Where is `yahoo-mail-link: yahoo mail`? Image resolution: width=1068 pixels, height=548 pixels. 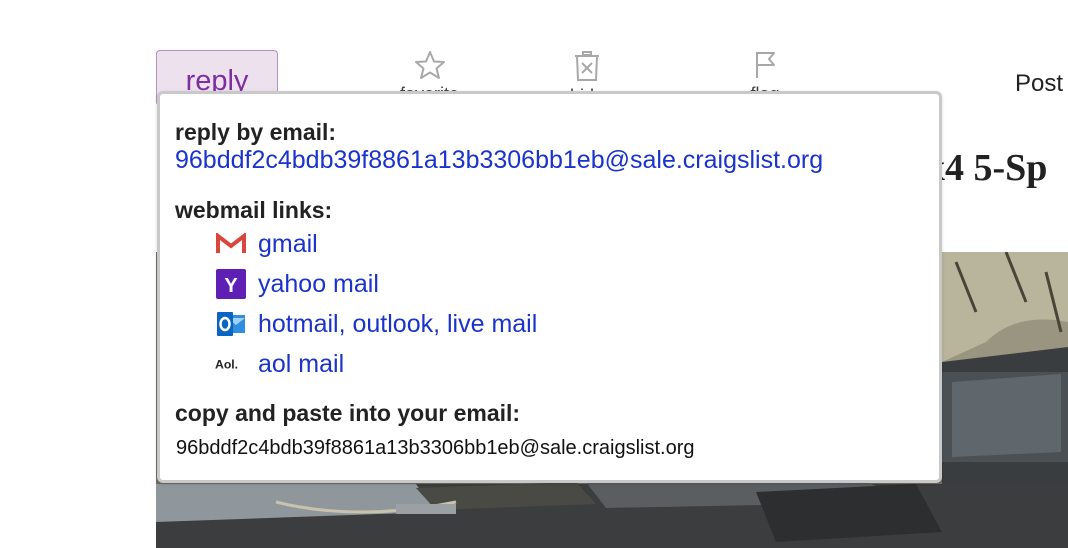
yahoo-mail-link: yahoo mail is located at coordinates (318, 284).